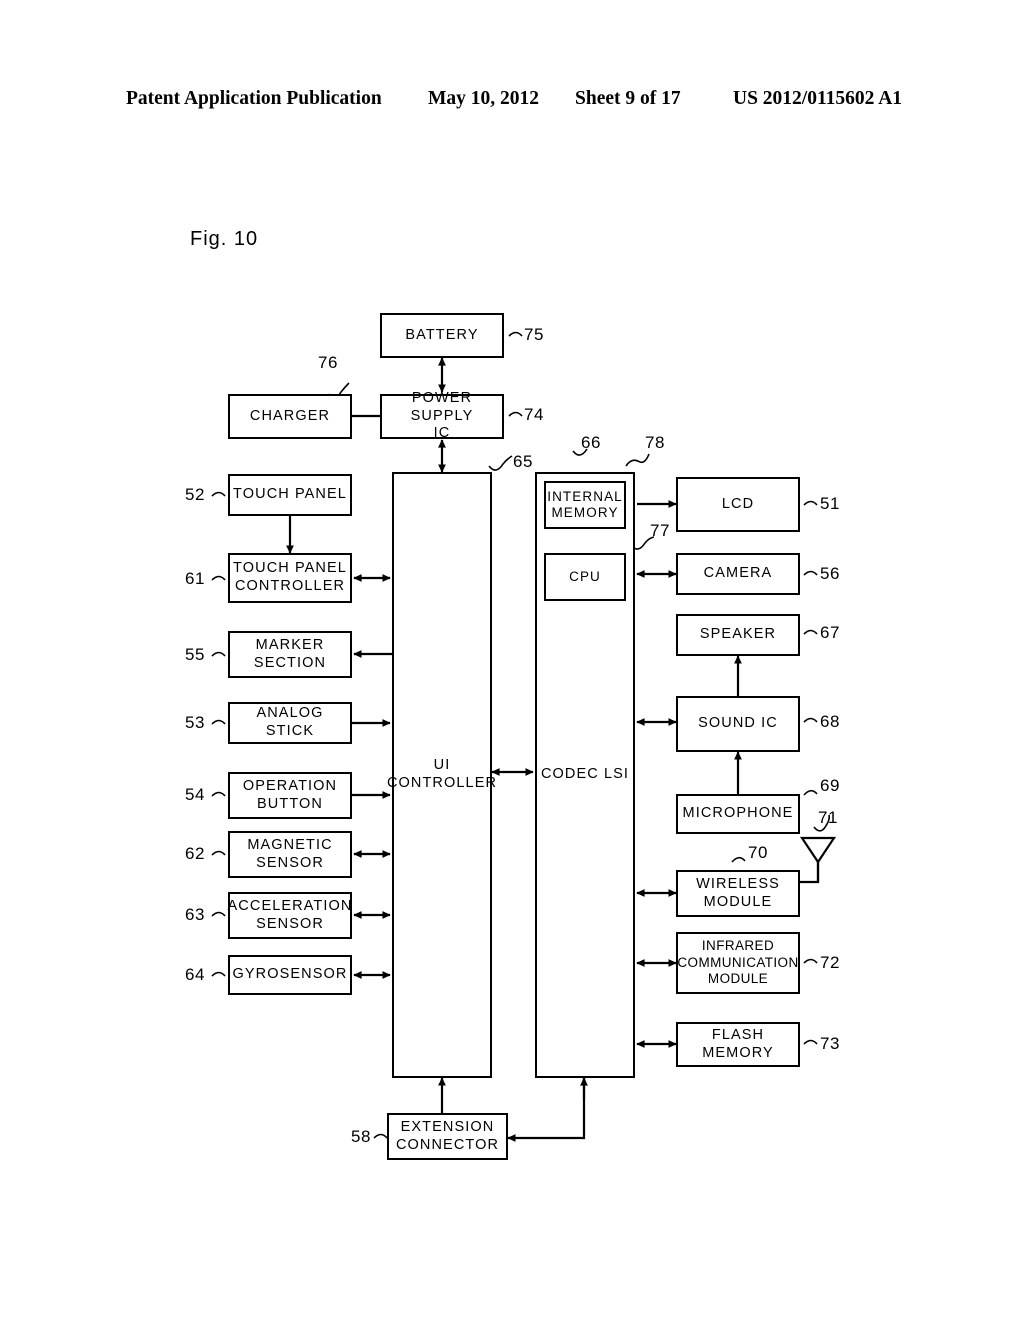 The width and height of the screenshot is (1024, 1320). I want to click on ref-touch-panel-controller: 61, so click(195, 578).